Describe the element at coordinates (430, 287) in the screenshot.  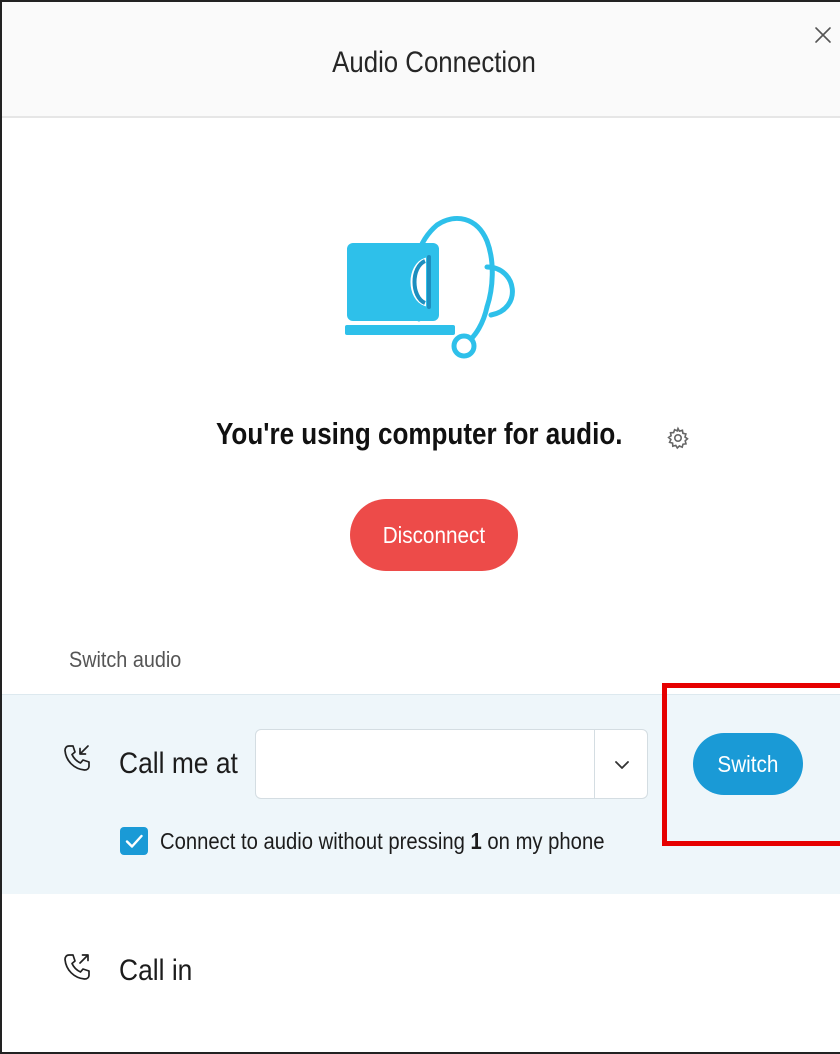
I see `laptop-headset-icon` at that location.